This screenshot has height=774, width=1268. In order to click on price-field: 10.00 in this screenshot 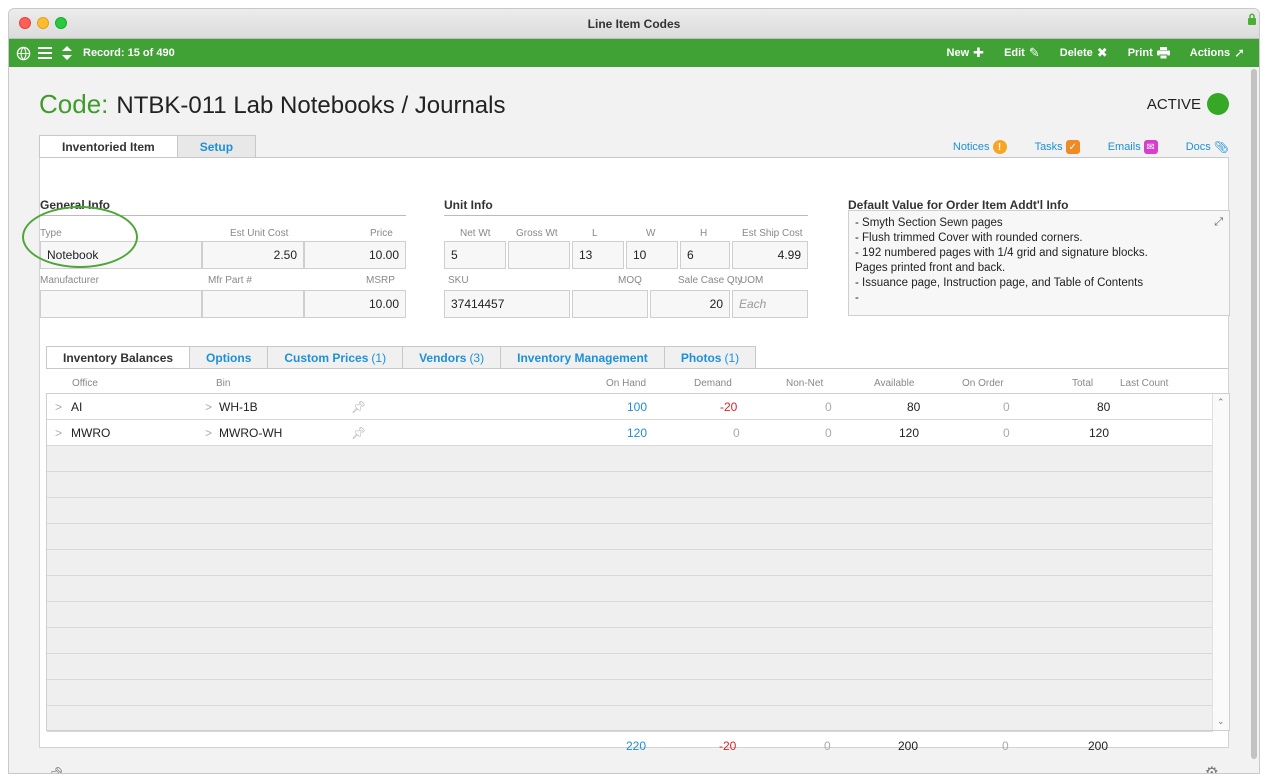, I will do `click(355, 255)`.